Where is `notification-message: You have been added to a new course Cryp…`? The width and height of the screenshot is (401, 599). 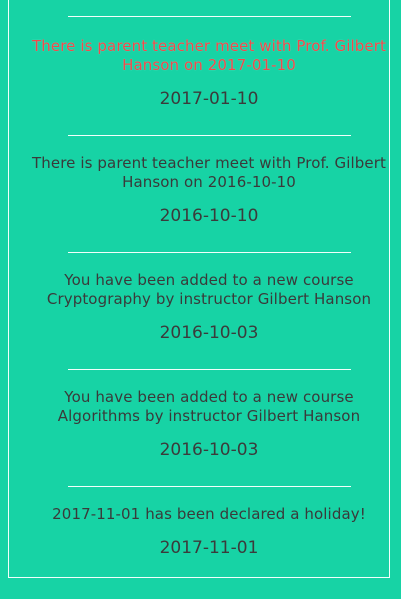 notification-message: You have been added to a new course Cryp… is located at coordinates (209, 289).